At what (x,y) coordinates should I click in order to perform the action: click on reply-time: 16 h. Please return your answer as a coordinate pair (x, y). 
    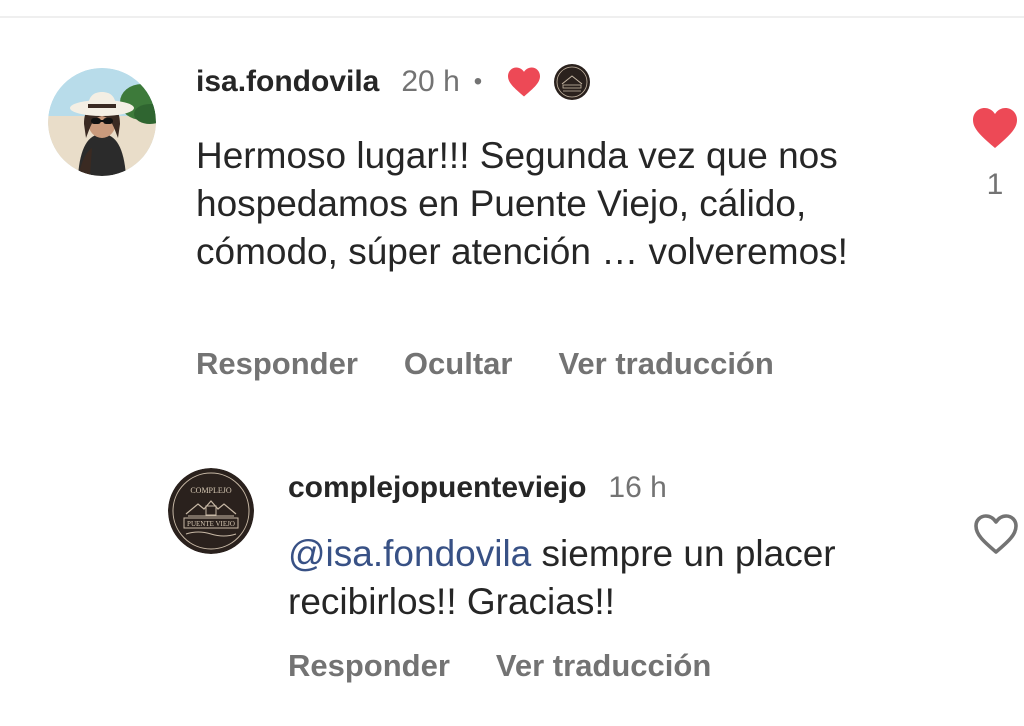
    Looking at the image, I should click on (637, 487).